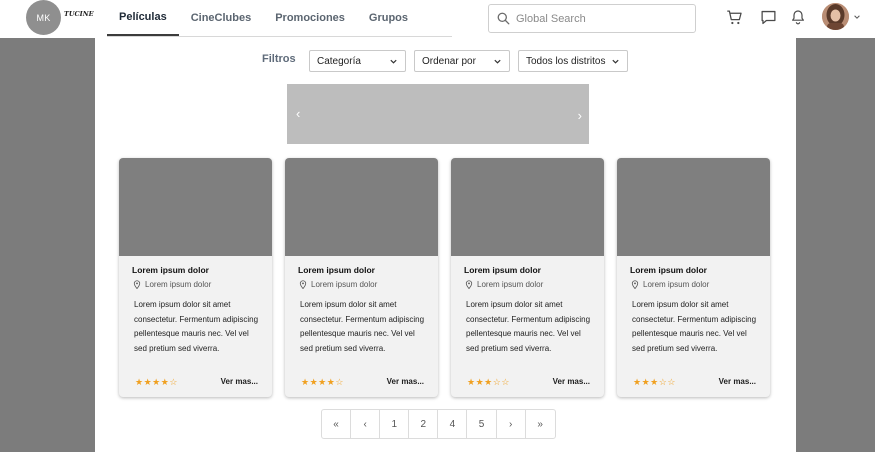 This screenshot has height=452, width=875. Describe the element at coordinates (449, 61) in the screenshot. I see `sort-select-value: Ordenar por` at that location.